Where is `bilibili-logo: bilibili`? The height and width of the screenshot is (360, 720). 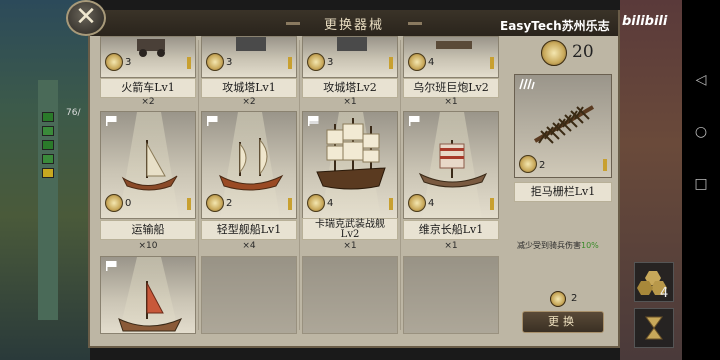 bilibili-logo: bilibili is located at coordinates (645, 21).